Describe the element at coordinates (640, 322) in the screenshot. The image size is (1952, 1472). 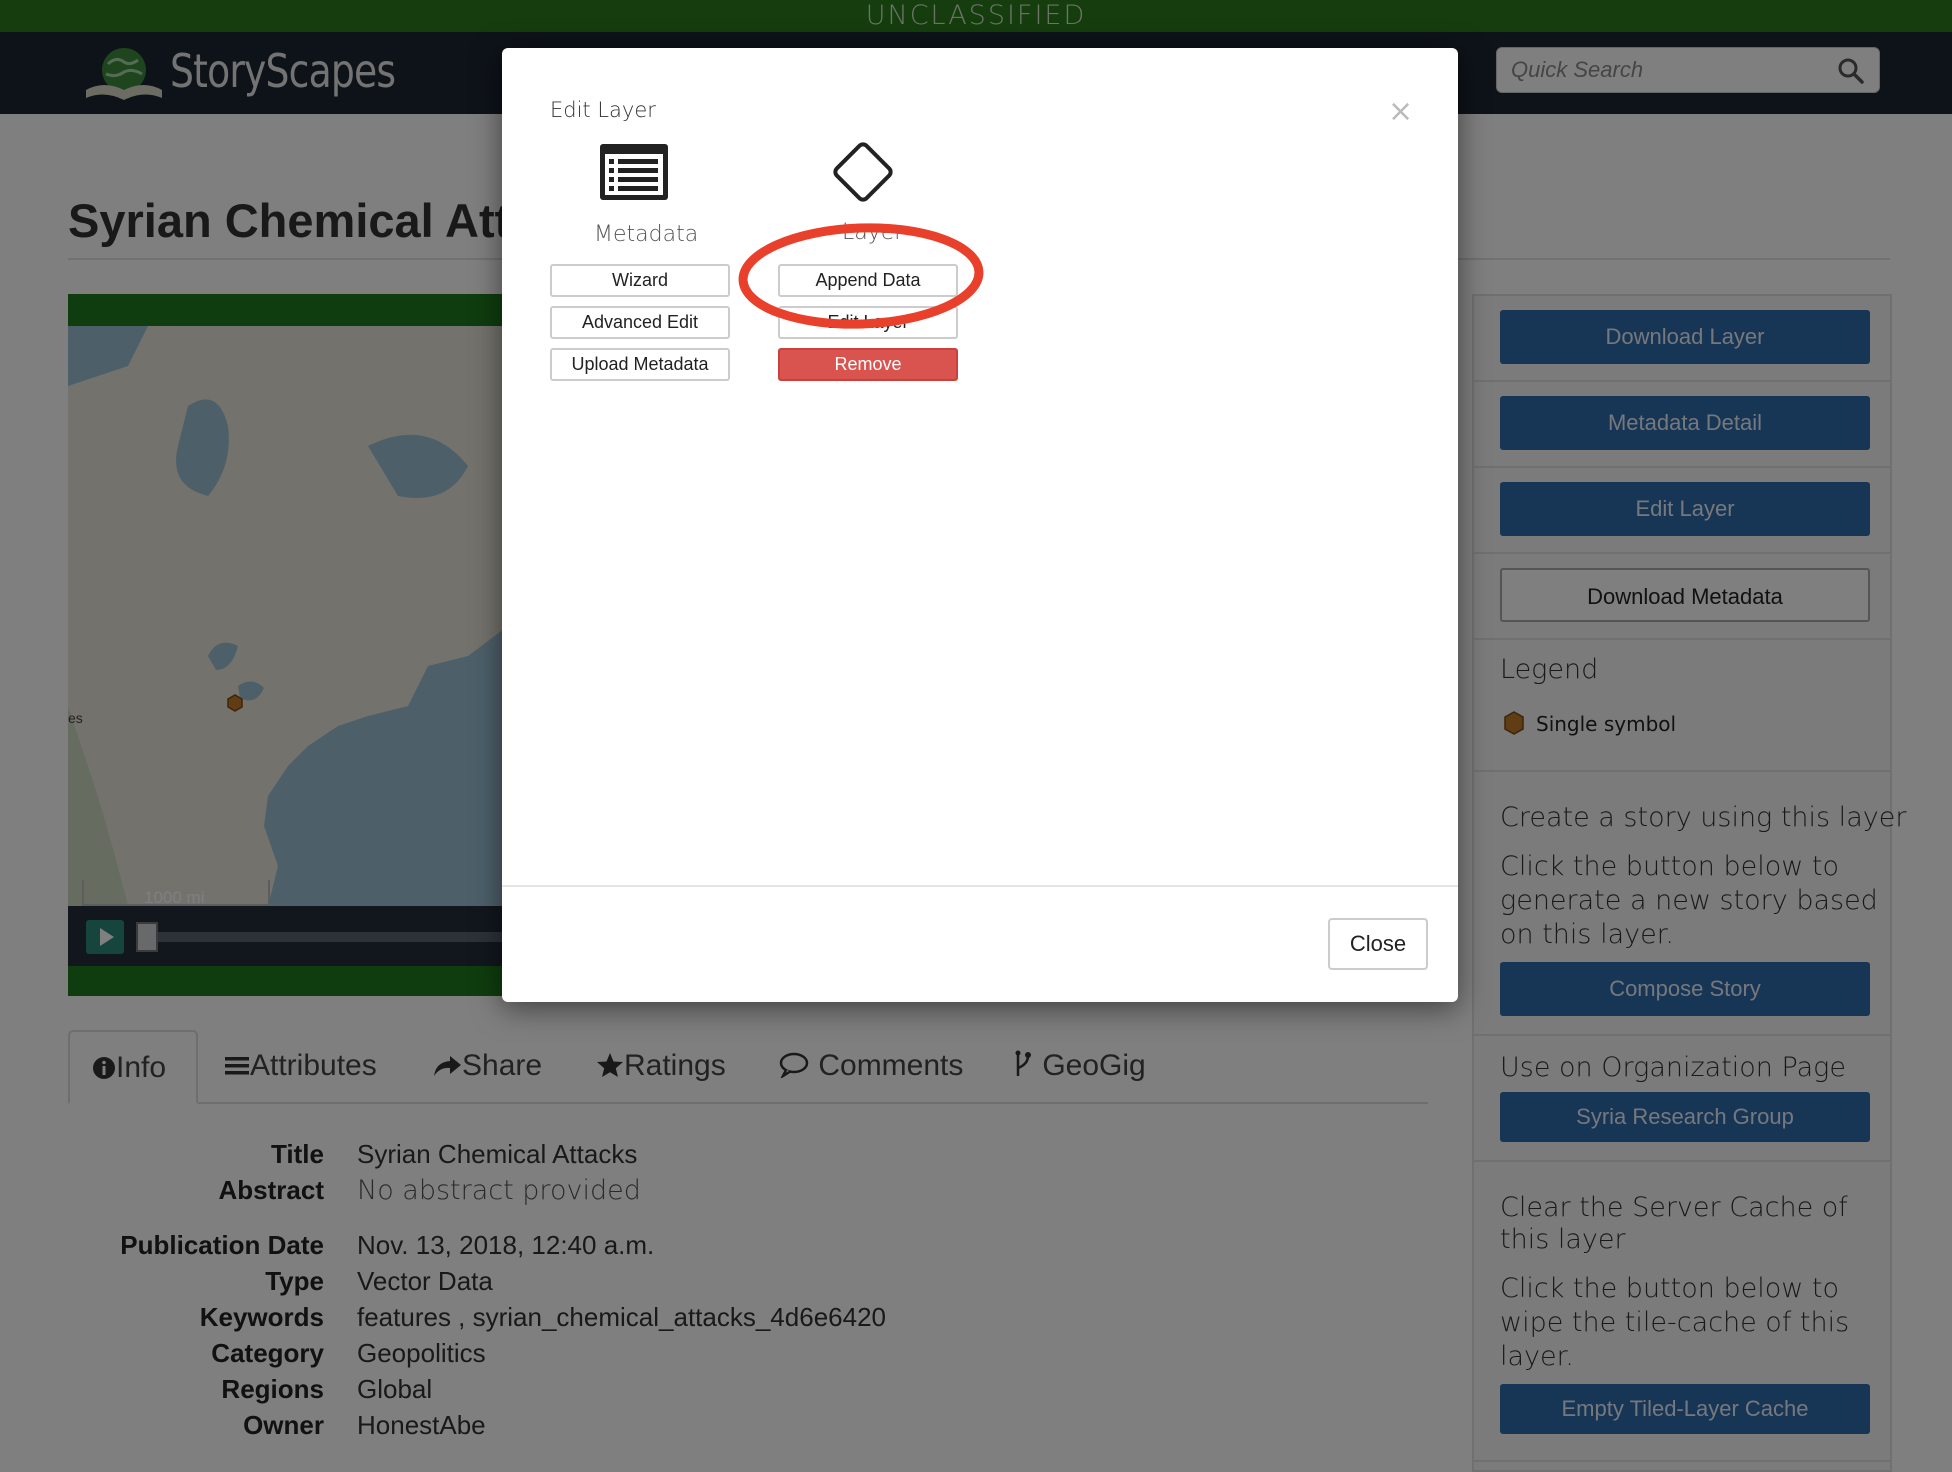
I see `advanced-edit-button: Advanced Edit` at that location.